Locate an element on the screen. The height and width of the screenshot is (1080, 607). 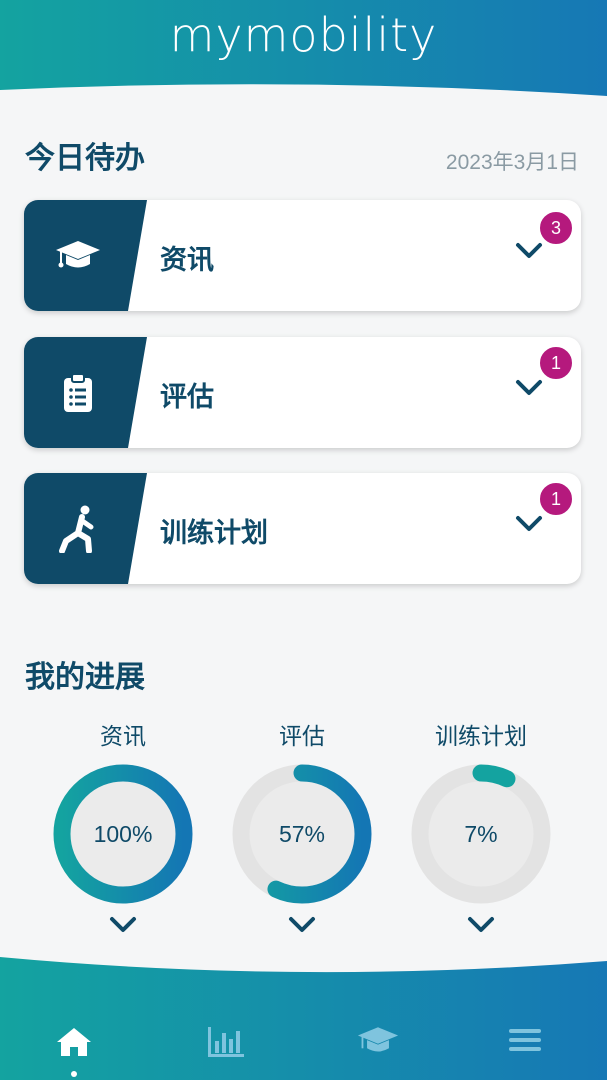
nav-home is located at coordinates (74, 1045).